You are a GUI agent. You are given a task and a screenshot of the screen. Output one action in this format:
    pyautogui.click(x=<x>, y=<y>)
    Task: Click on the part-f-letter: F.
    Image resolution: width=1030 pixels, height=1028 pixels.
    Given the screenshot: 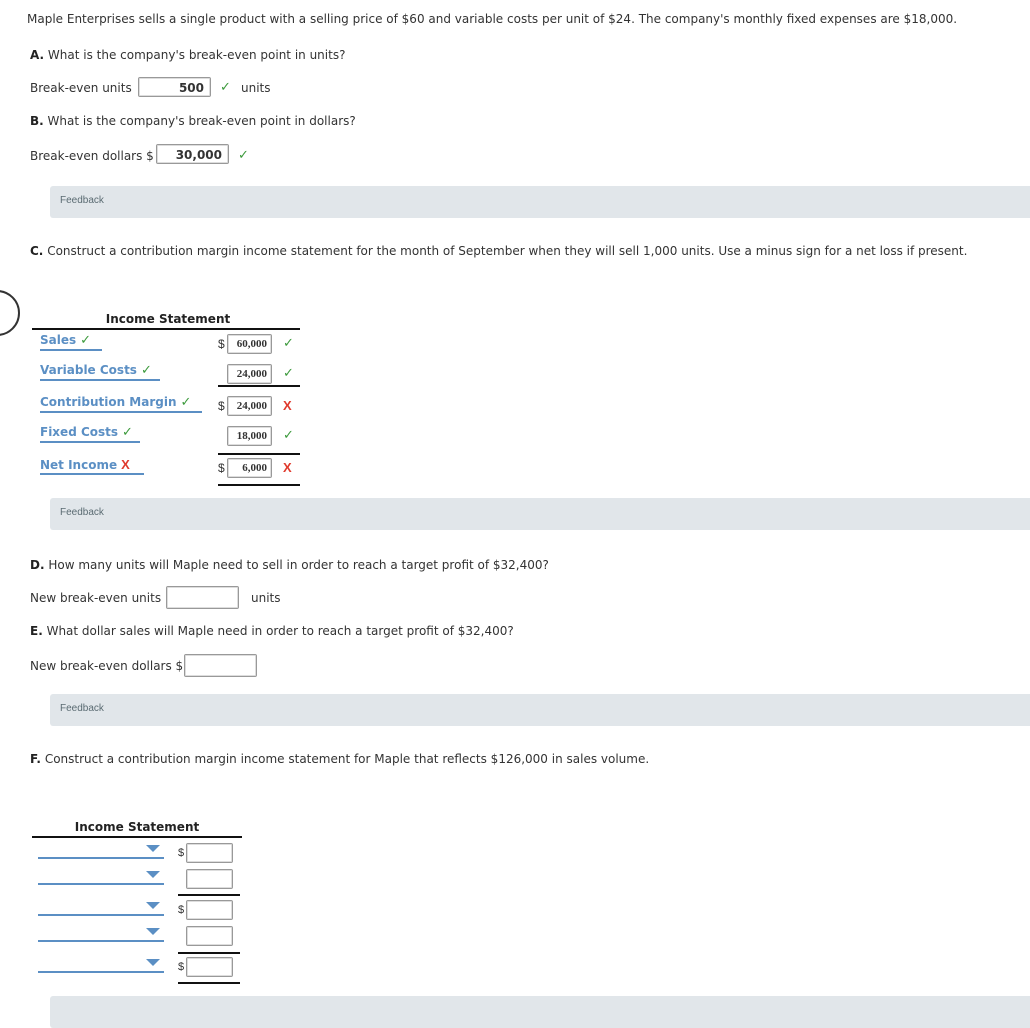 What is the action you would take?
    pyautogui.click(x=35, y=759)
    